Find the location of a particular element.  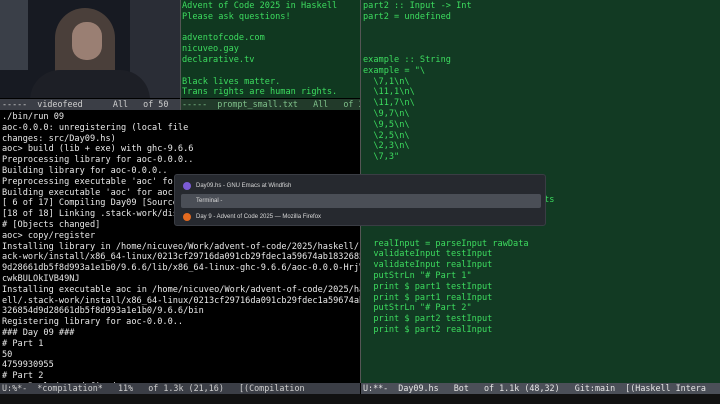

prompt-line: Trans rights are human rights. is located at coordinates (260, 92).